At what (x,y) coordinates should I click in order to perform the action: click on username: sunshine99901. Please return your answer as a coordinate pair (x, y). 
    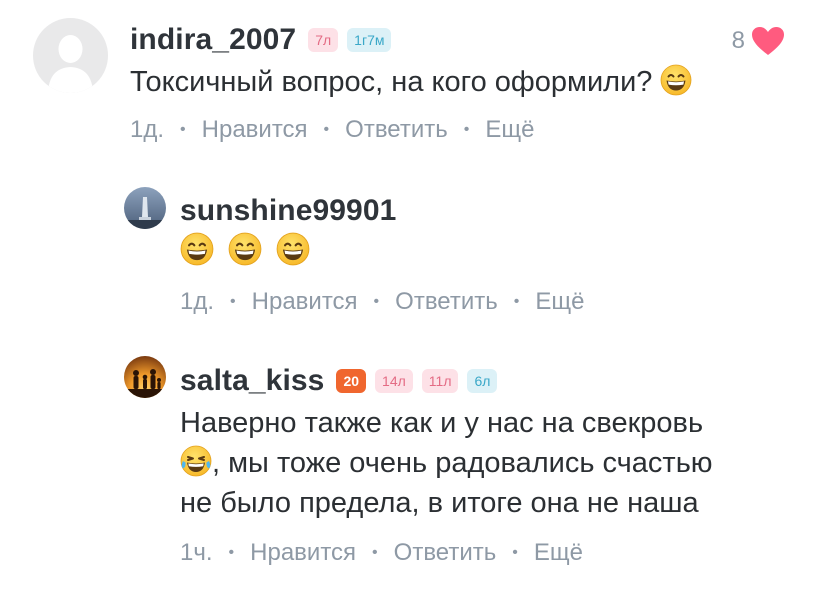
    Looking at the image, I should click on (288, 211).